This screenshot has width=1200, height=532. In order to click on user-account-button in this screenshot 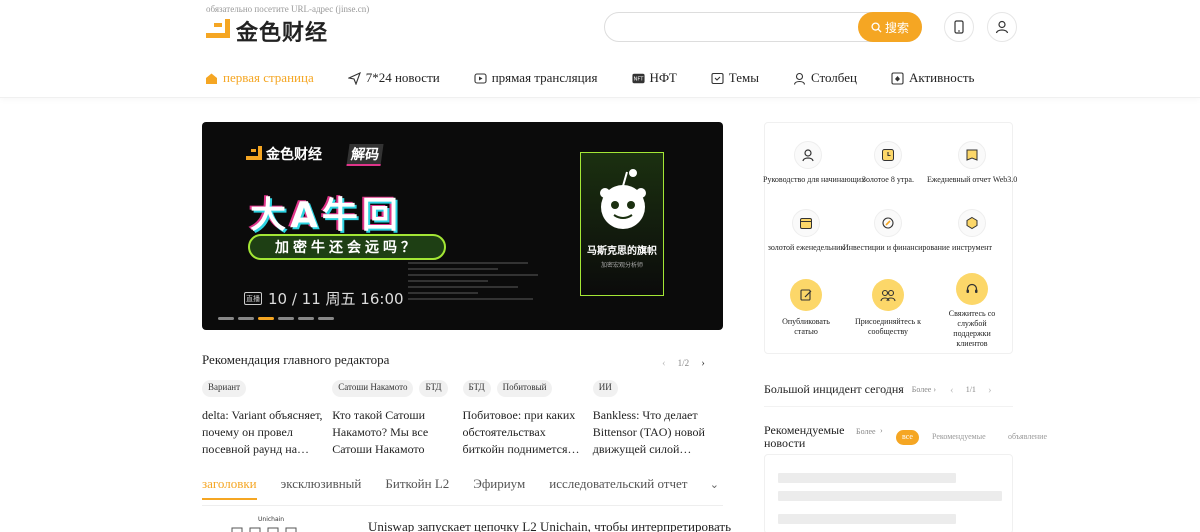, I will do `click(1002, 27)`.